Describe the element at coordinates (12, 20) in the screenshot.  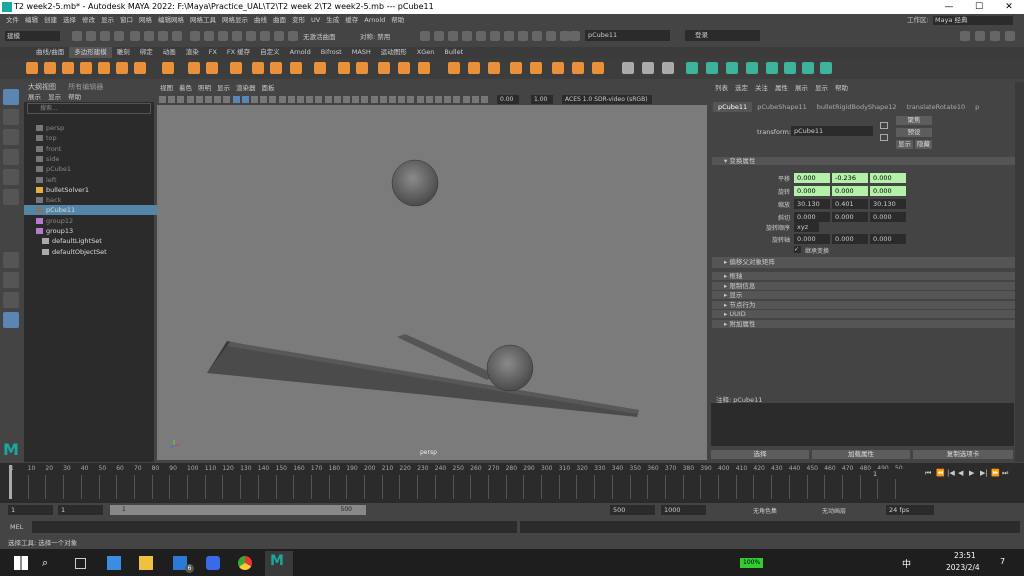
I see `menu-0: 文件` at that location.